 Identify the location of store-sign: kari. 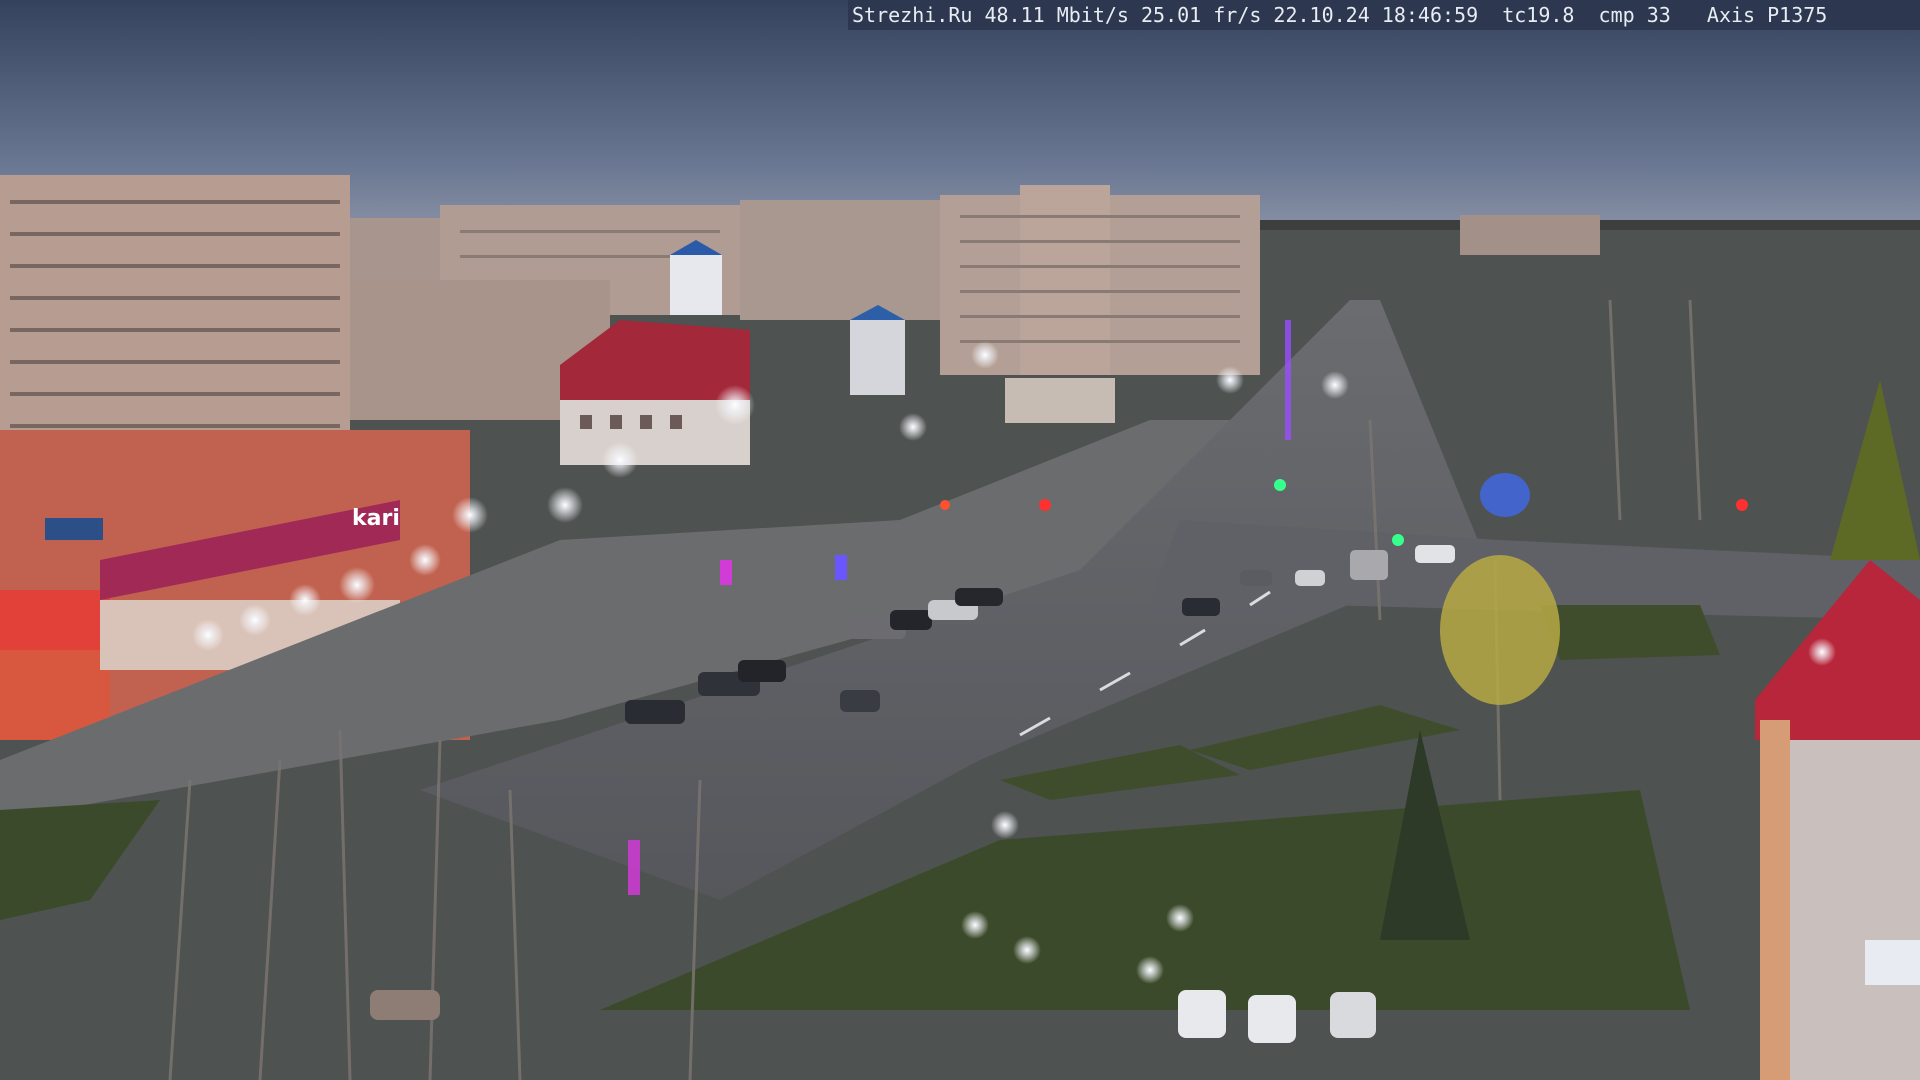
(376, 518).